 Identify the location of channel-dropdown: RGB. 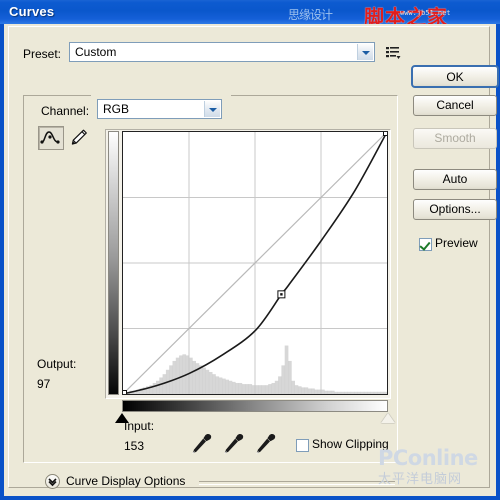
(159, 109).